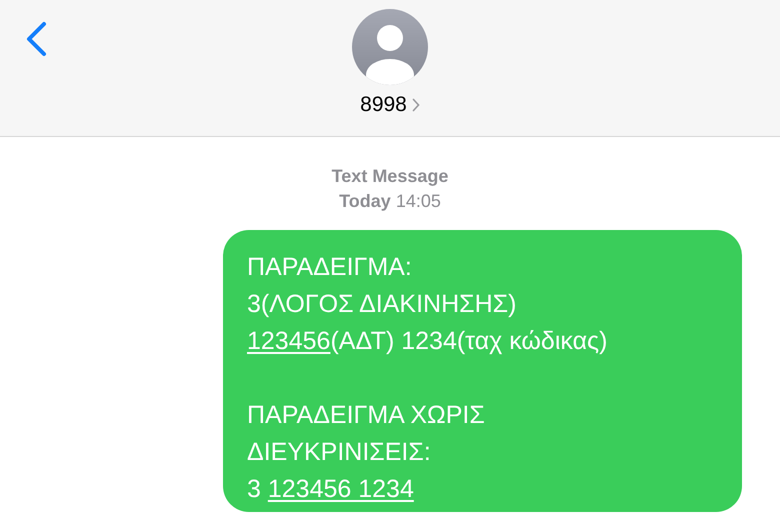 The width and height of the screenshot is (780, 516). Describe the element at coordinates (383, 105) in the screenshot. I see `contact-name: 8998` at that location.